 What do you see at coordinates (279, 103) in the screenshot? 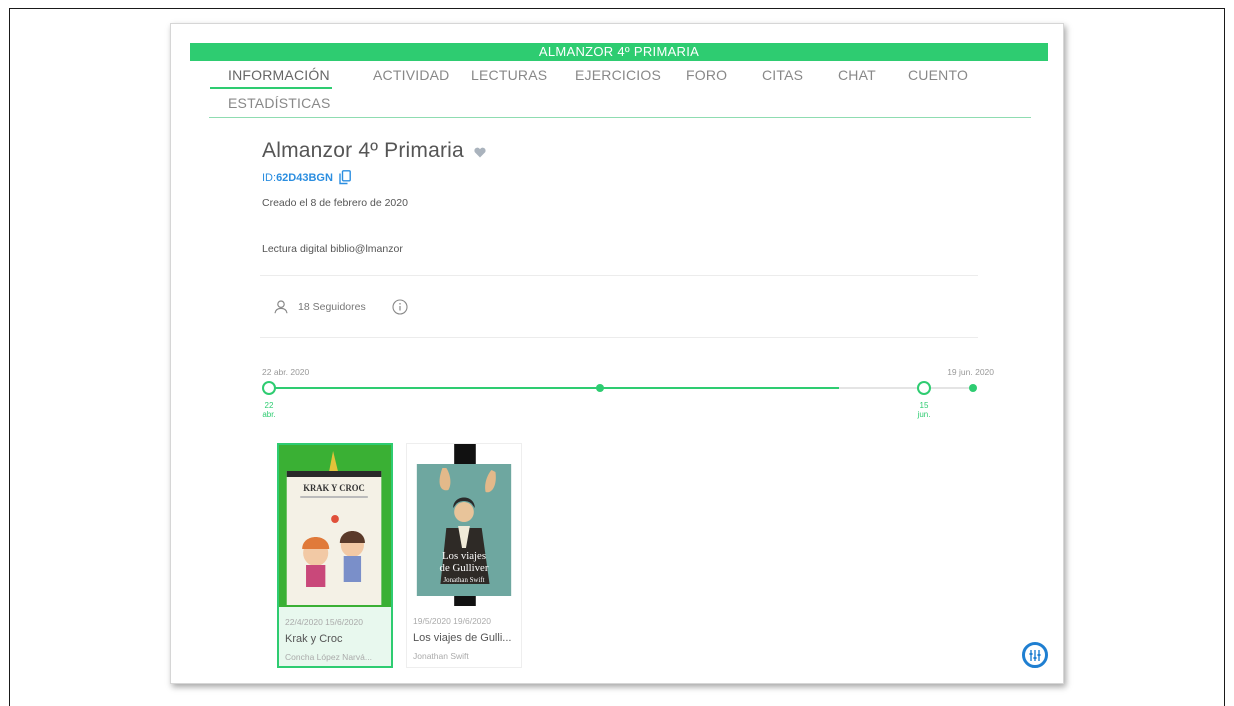
I see `tab-estadisticas: ESTADÍSTICAS` at bounding box center [279, 103].